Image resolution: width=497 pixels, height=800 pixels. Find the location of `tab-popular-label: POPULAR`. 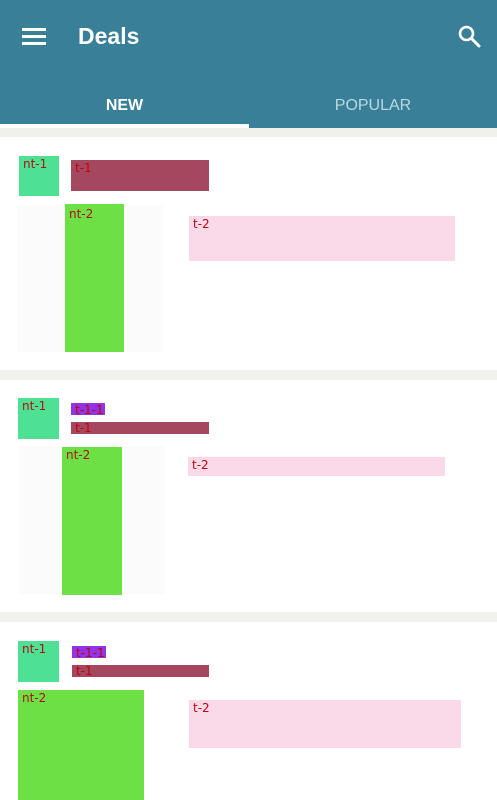

tab-popular-label: POPULAR is located at coordinates (373, 105).